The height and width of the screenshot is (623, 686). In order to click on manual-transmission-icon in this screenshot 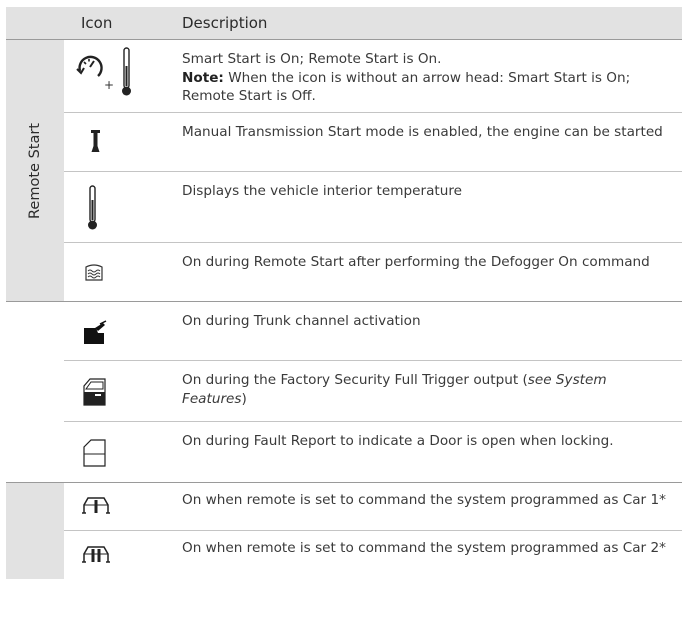, I will do `click(124, 142)`.